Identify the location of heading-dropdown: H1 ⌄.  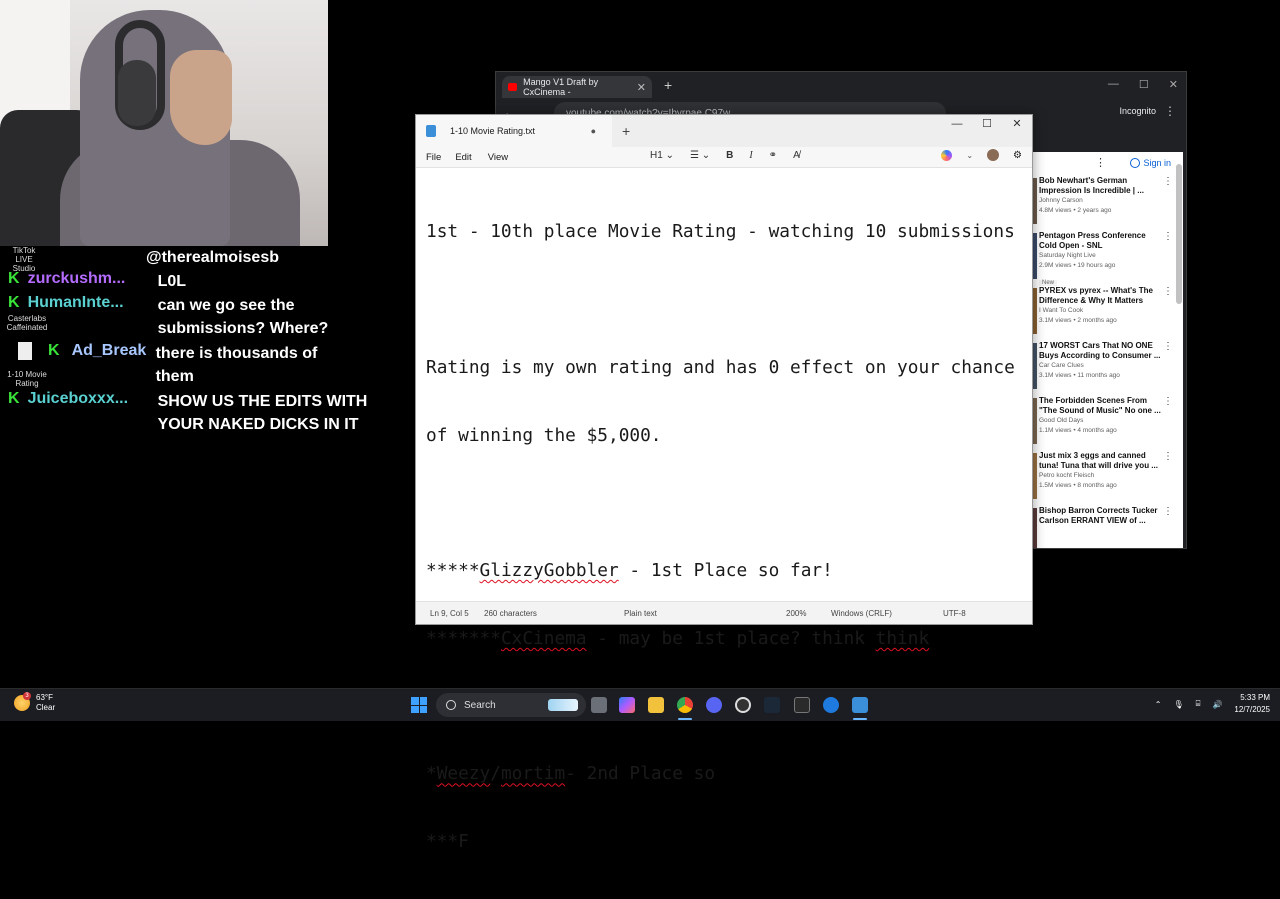
(662, 155).